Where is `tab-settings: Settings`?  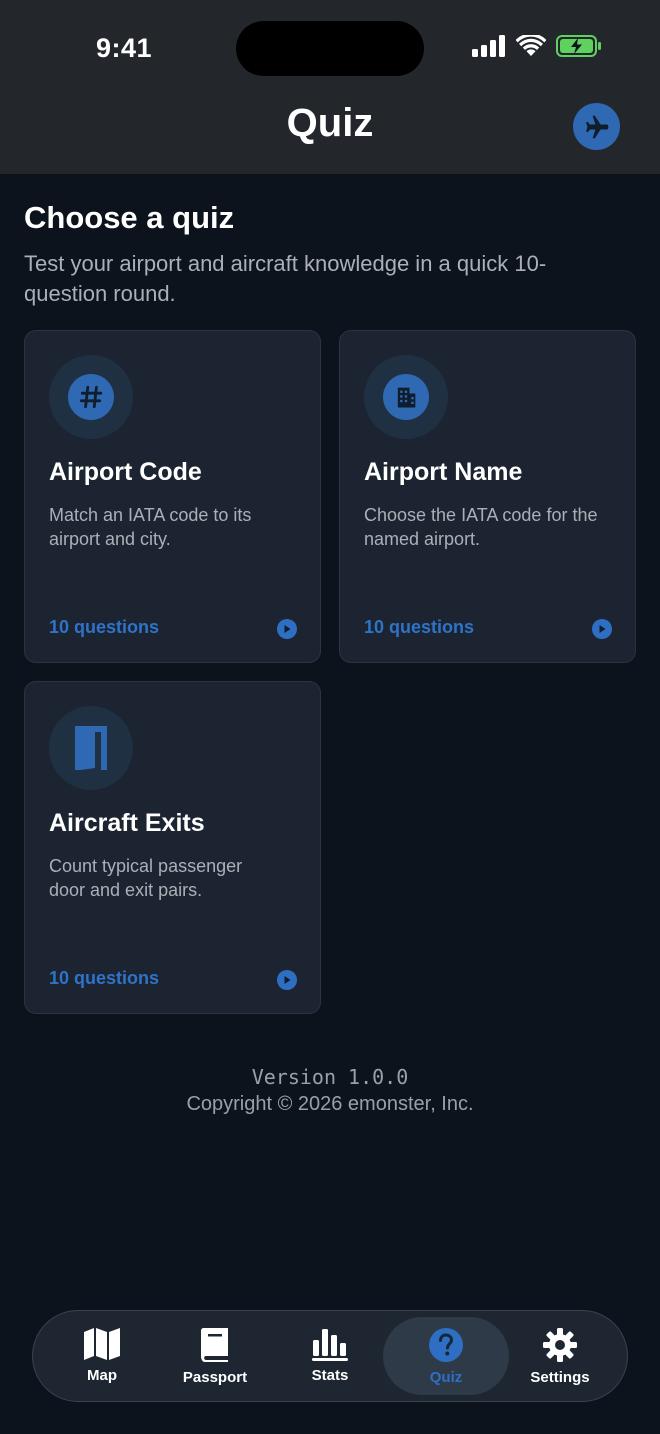
tab-settings: Settings is located at coordinates (560, 1356).